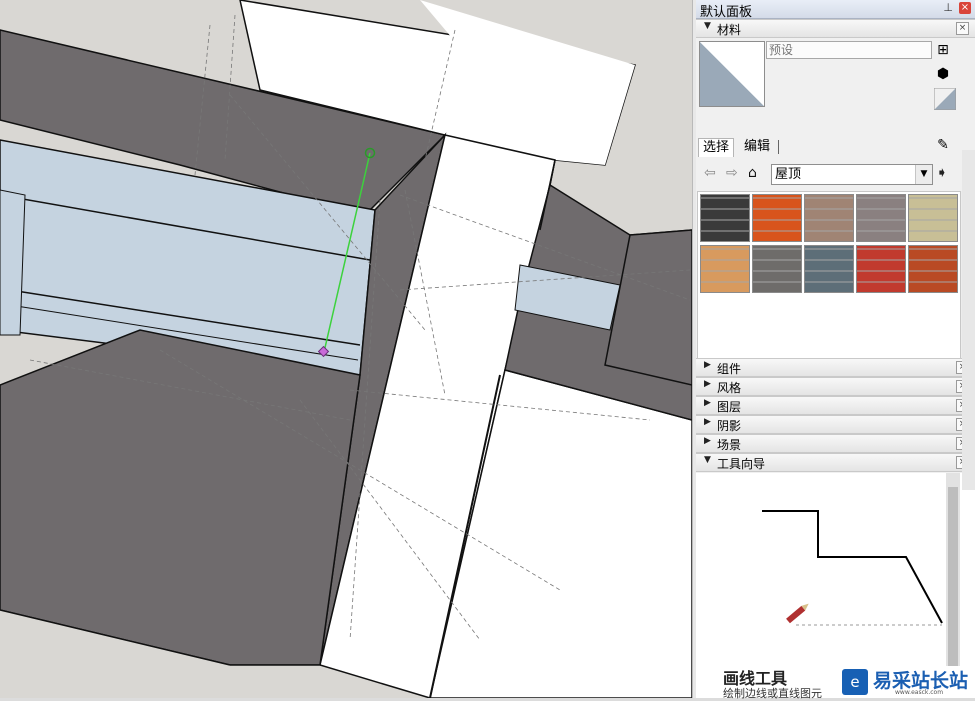 Image resolution: width=975 pixels, height=701 pixels. Describe the element at coordinates (729, 407) in the screenshot. I see `panel-title: 图层` at that location.